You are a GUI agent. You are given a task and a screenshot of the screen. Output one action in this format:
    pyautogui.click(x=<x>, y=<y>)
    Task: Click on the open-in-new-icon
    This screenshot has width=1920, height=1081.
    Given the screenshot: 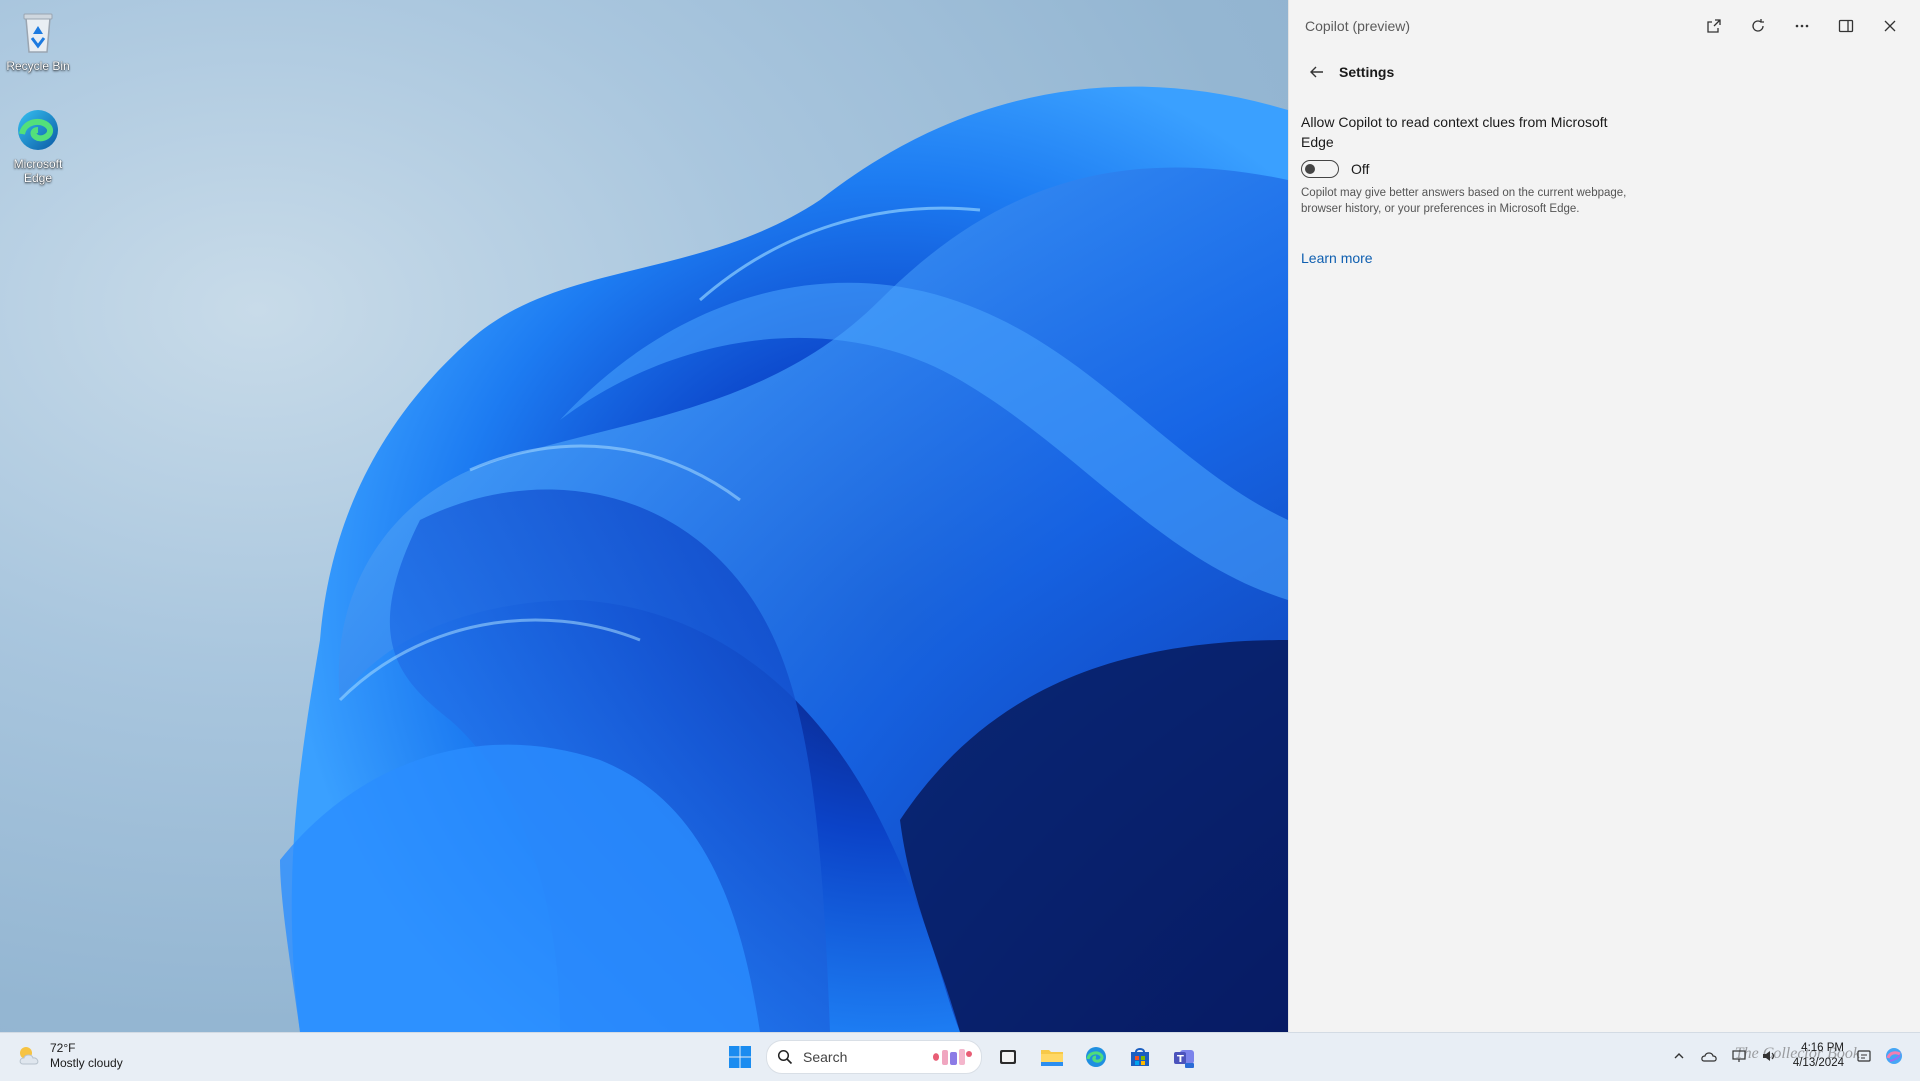 What is the action you would take?
    pyautogui.click(x=1714, y=26)
    